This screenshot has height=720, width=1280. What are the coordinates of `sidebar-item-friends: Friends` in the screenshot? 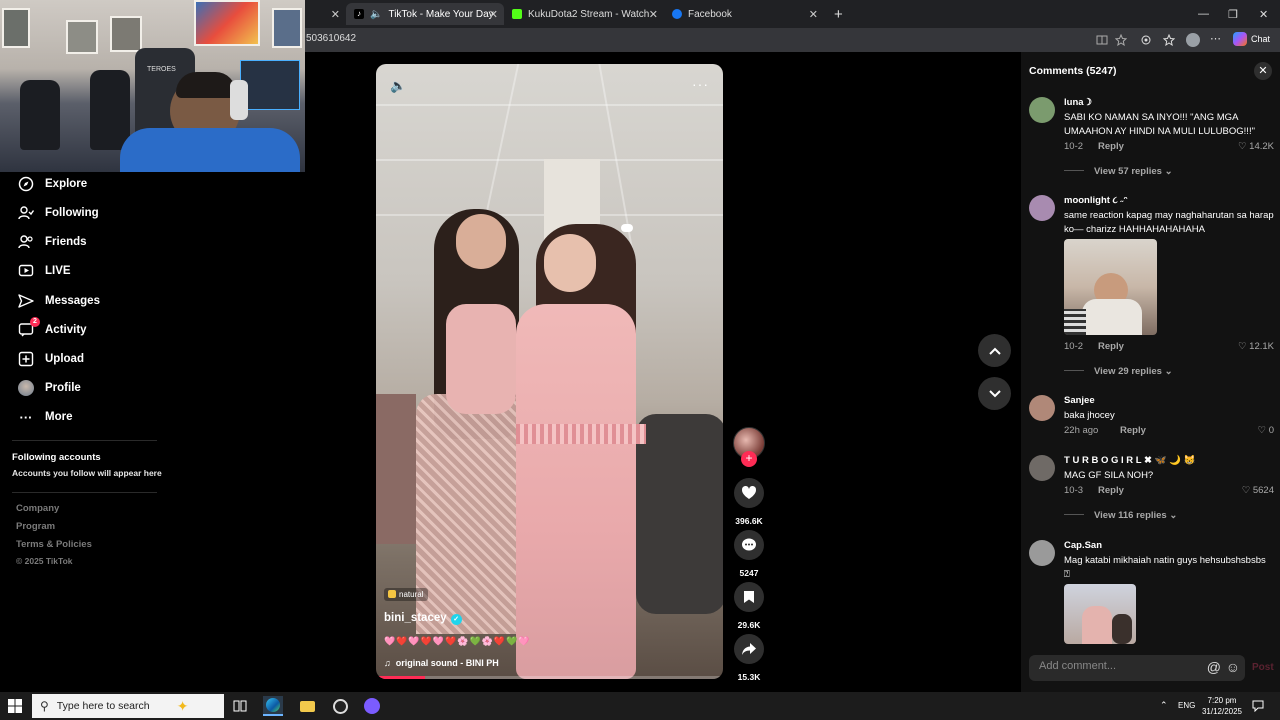 It's located at (52, 242).